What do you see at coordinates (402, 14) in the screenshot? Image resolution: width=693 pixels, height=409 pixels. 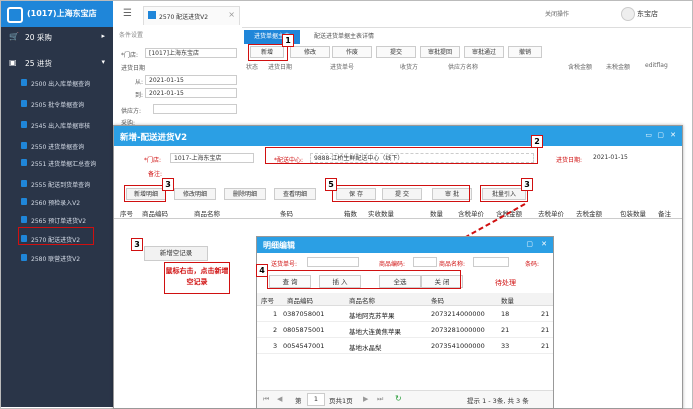 I see `top-bar: ☰ 2570 配送进货V2 × 关闭操作 东宝店` at bounding box center [402, 14].